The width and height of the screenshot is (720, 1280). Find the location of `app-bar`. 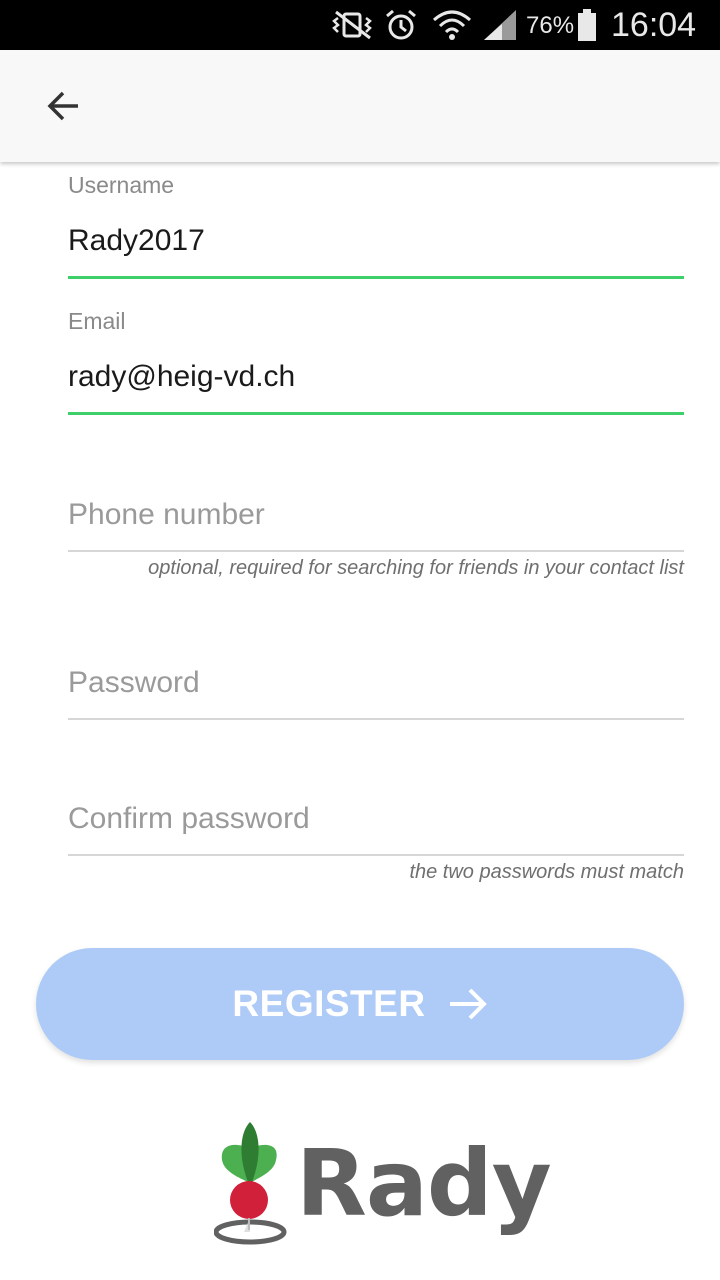

app-bar is located at coordinates (360, 106).